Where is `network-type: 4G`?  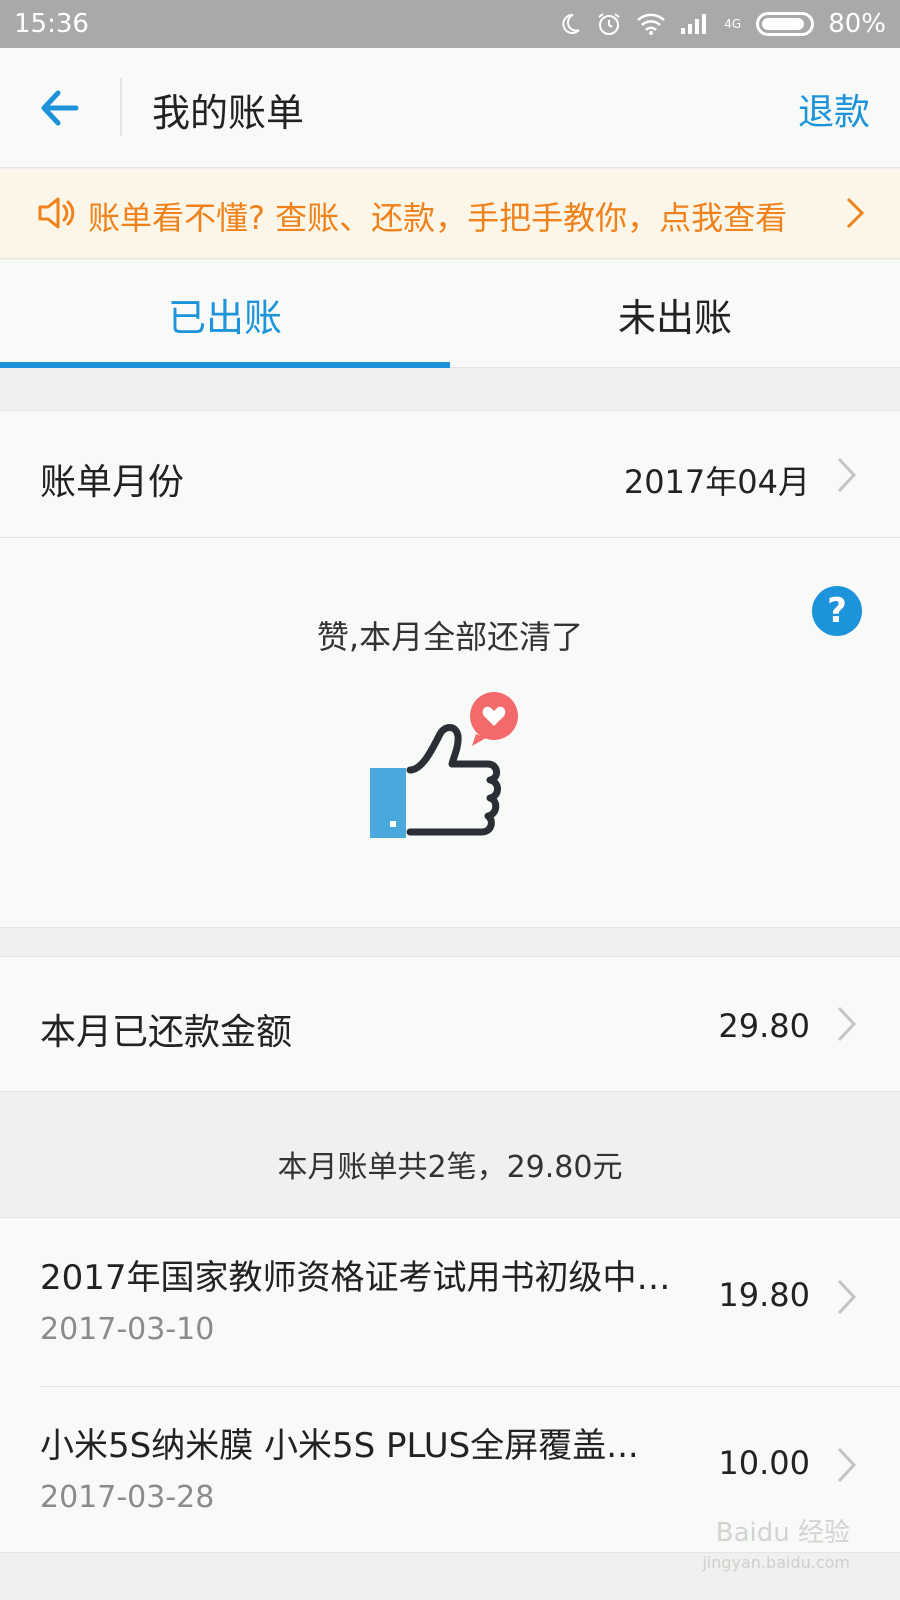 network-type: 4G is located at coordinates (733, 24).